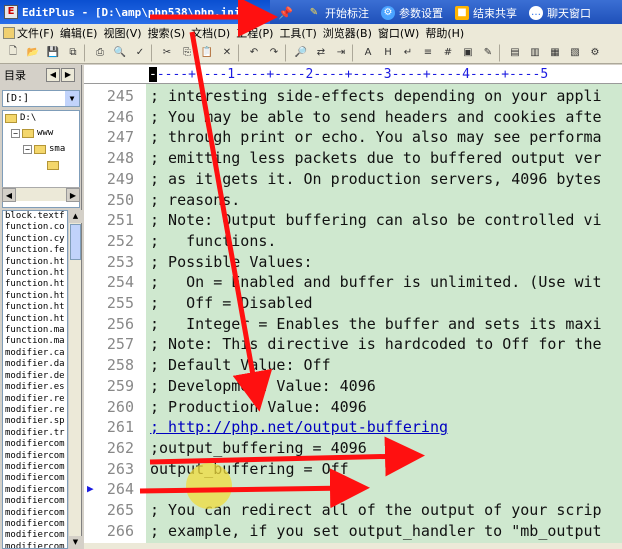 This screenshot has width=622, height=549. Describe the element at coordinates (53, 75) in the screenshot. I see `arrow-left-icon: ◀` at that location.